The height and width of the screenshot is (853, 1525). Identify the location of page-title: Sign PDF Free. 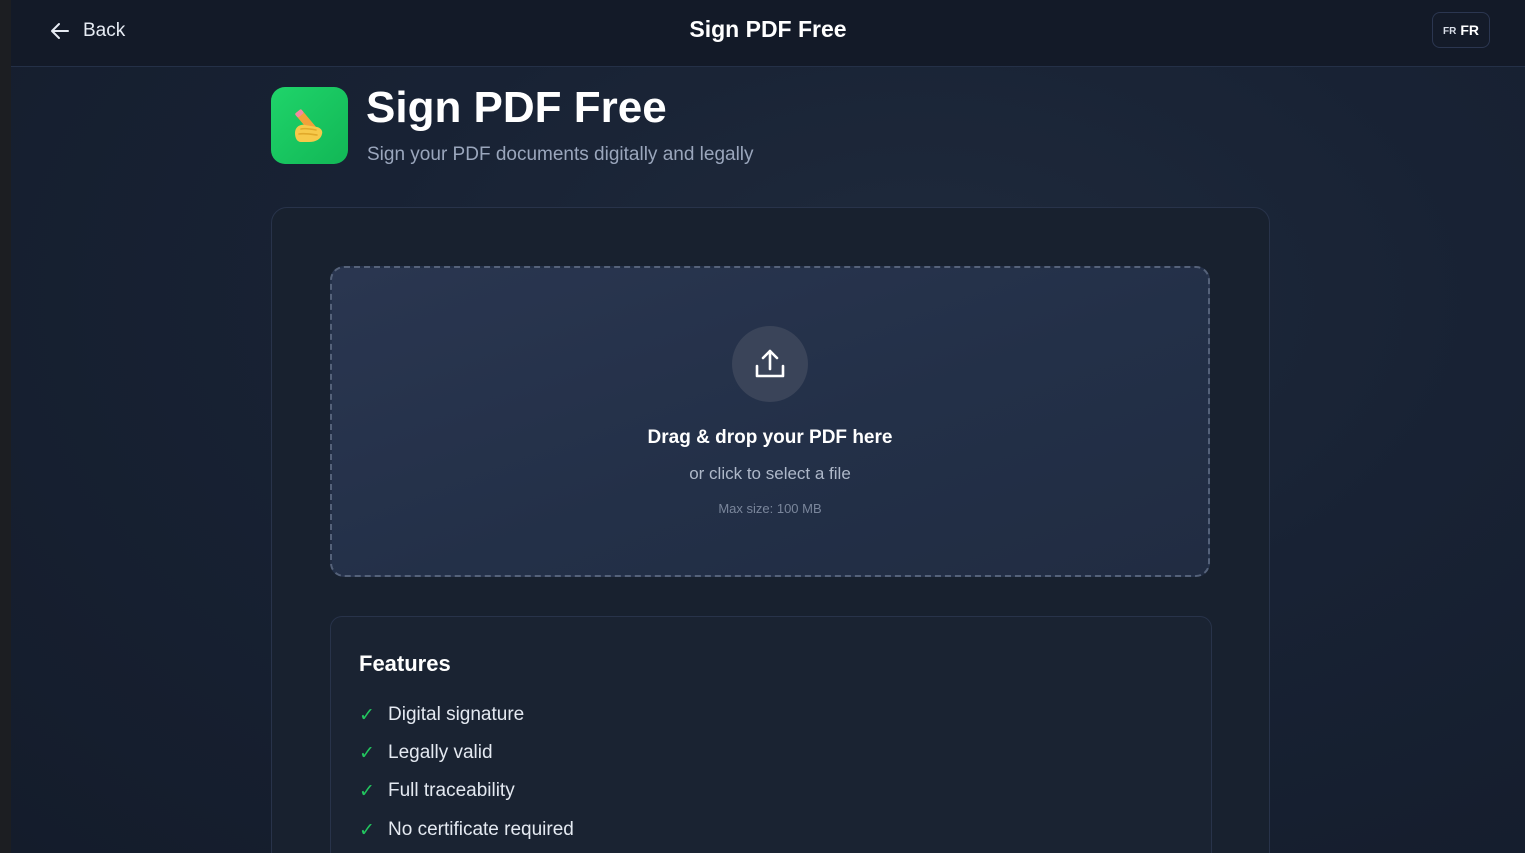
(768, 29).